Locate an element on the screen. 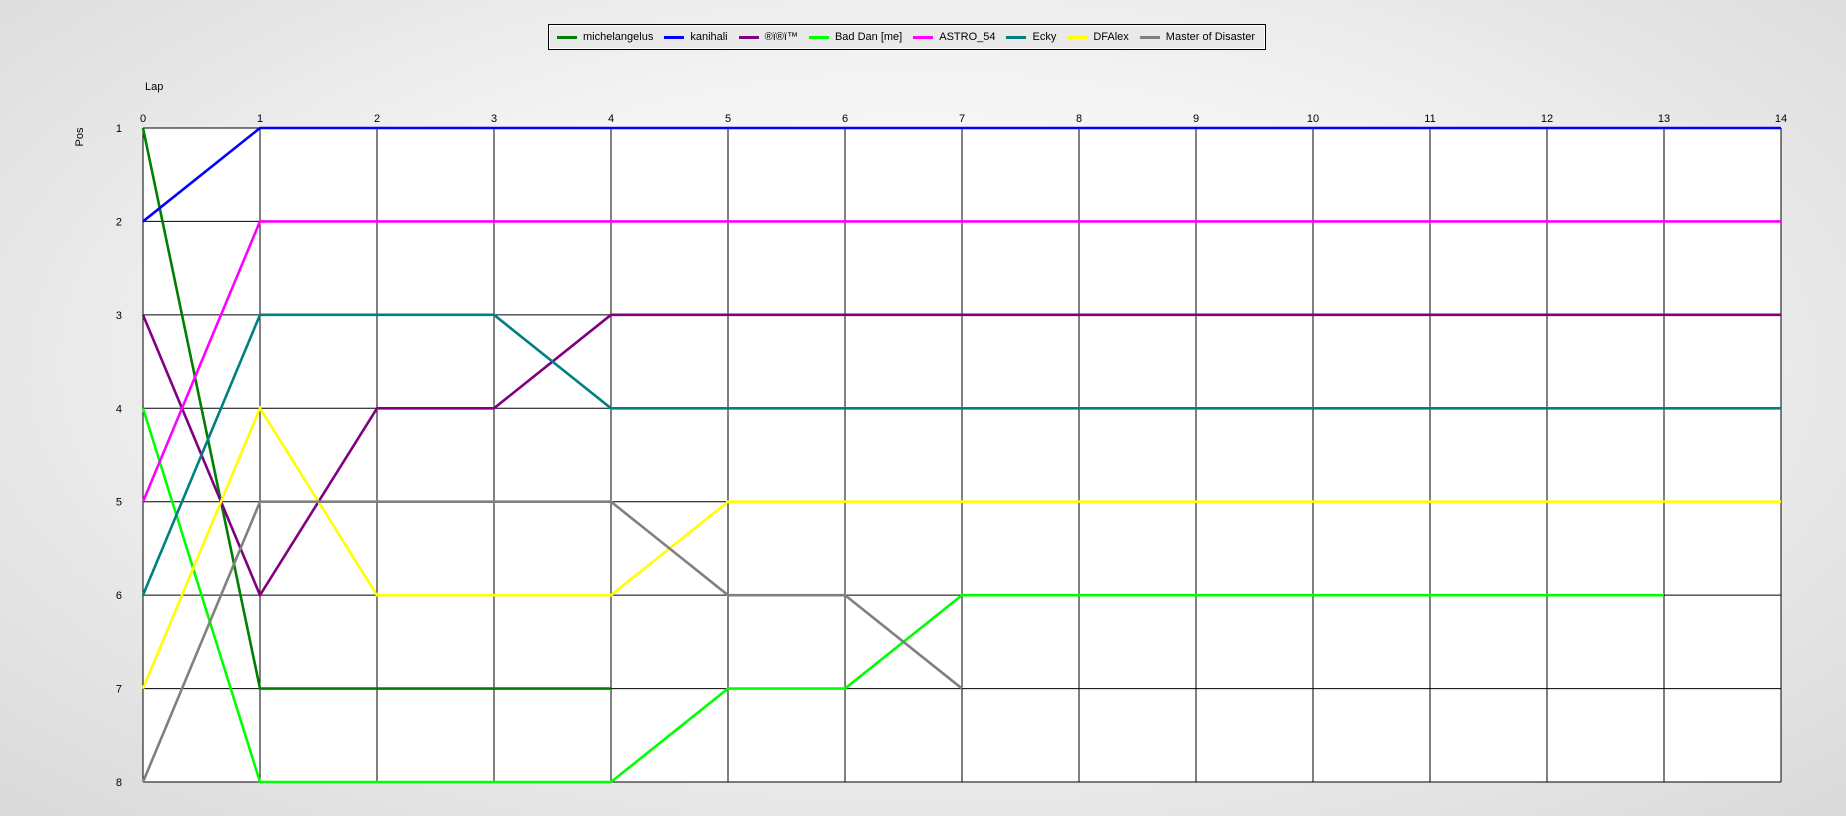  x-tick-label: 3 is located at coordinates (494, 119).